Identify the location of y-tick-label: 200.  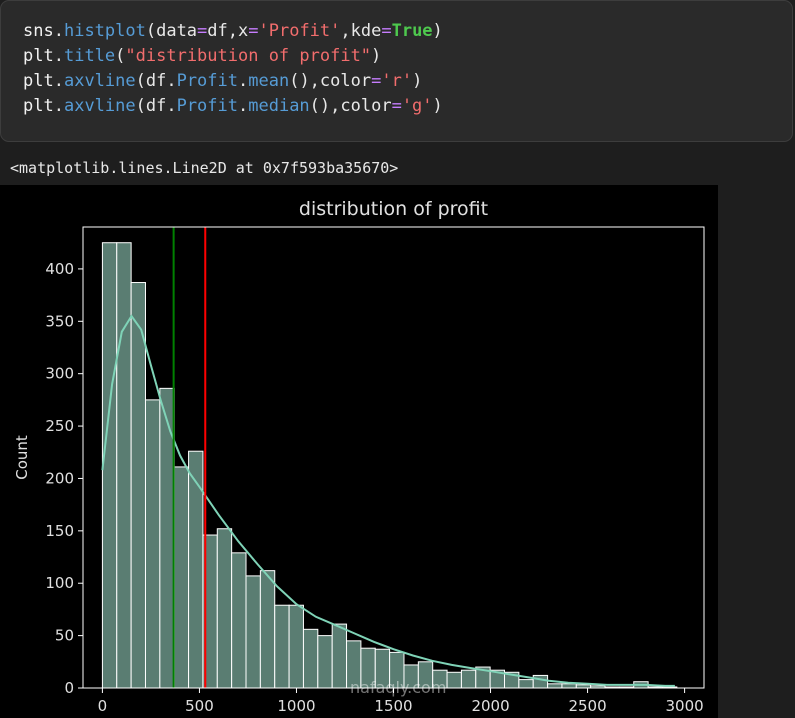
(59, 478).